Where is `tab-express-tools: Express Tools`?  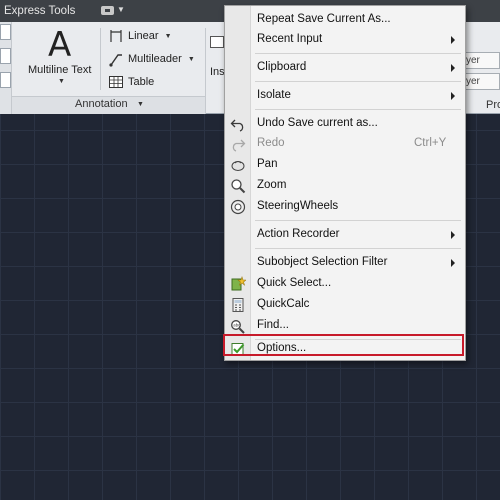 tab-express-tools: Express Tools is located at coordinates (39, 11).